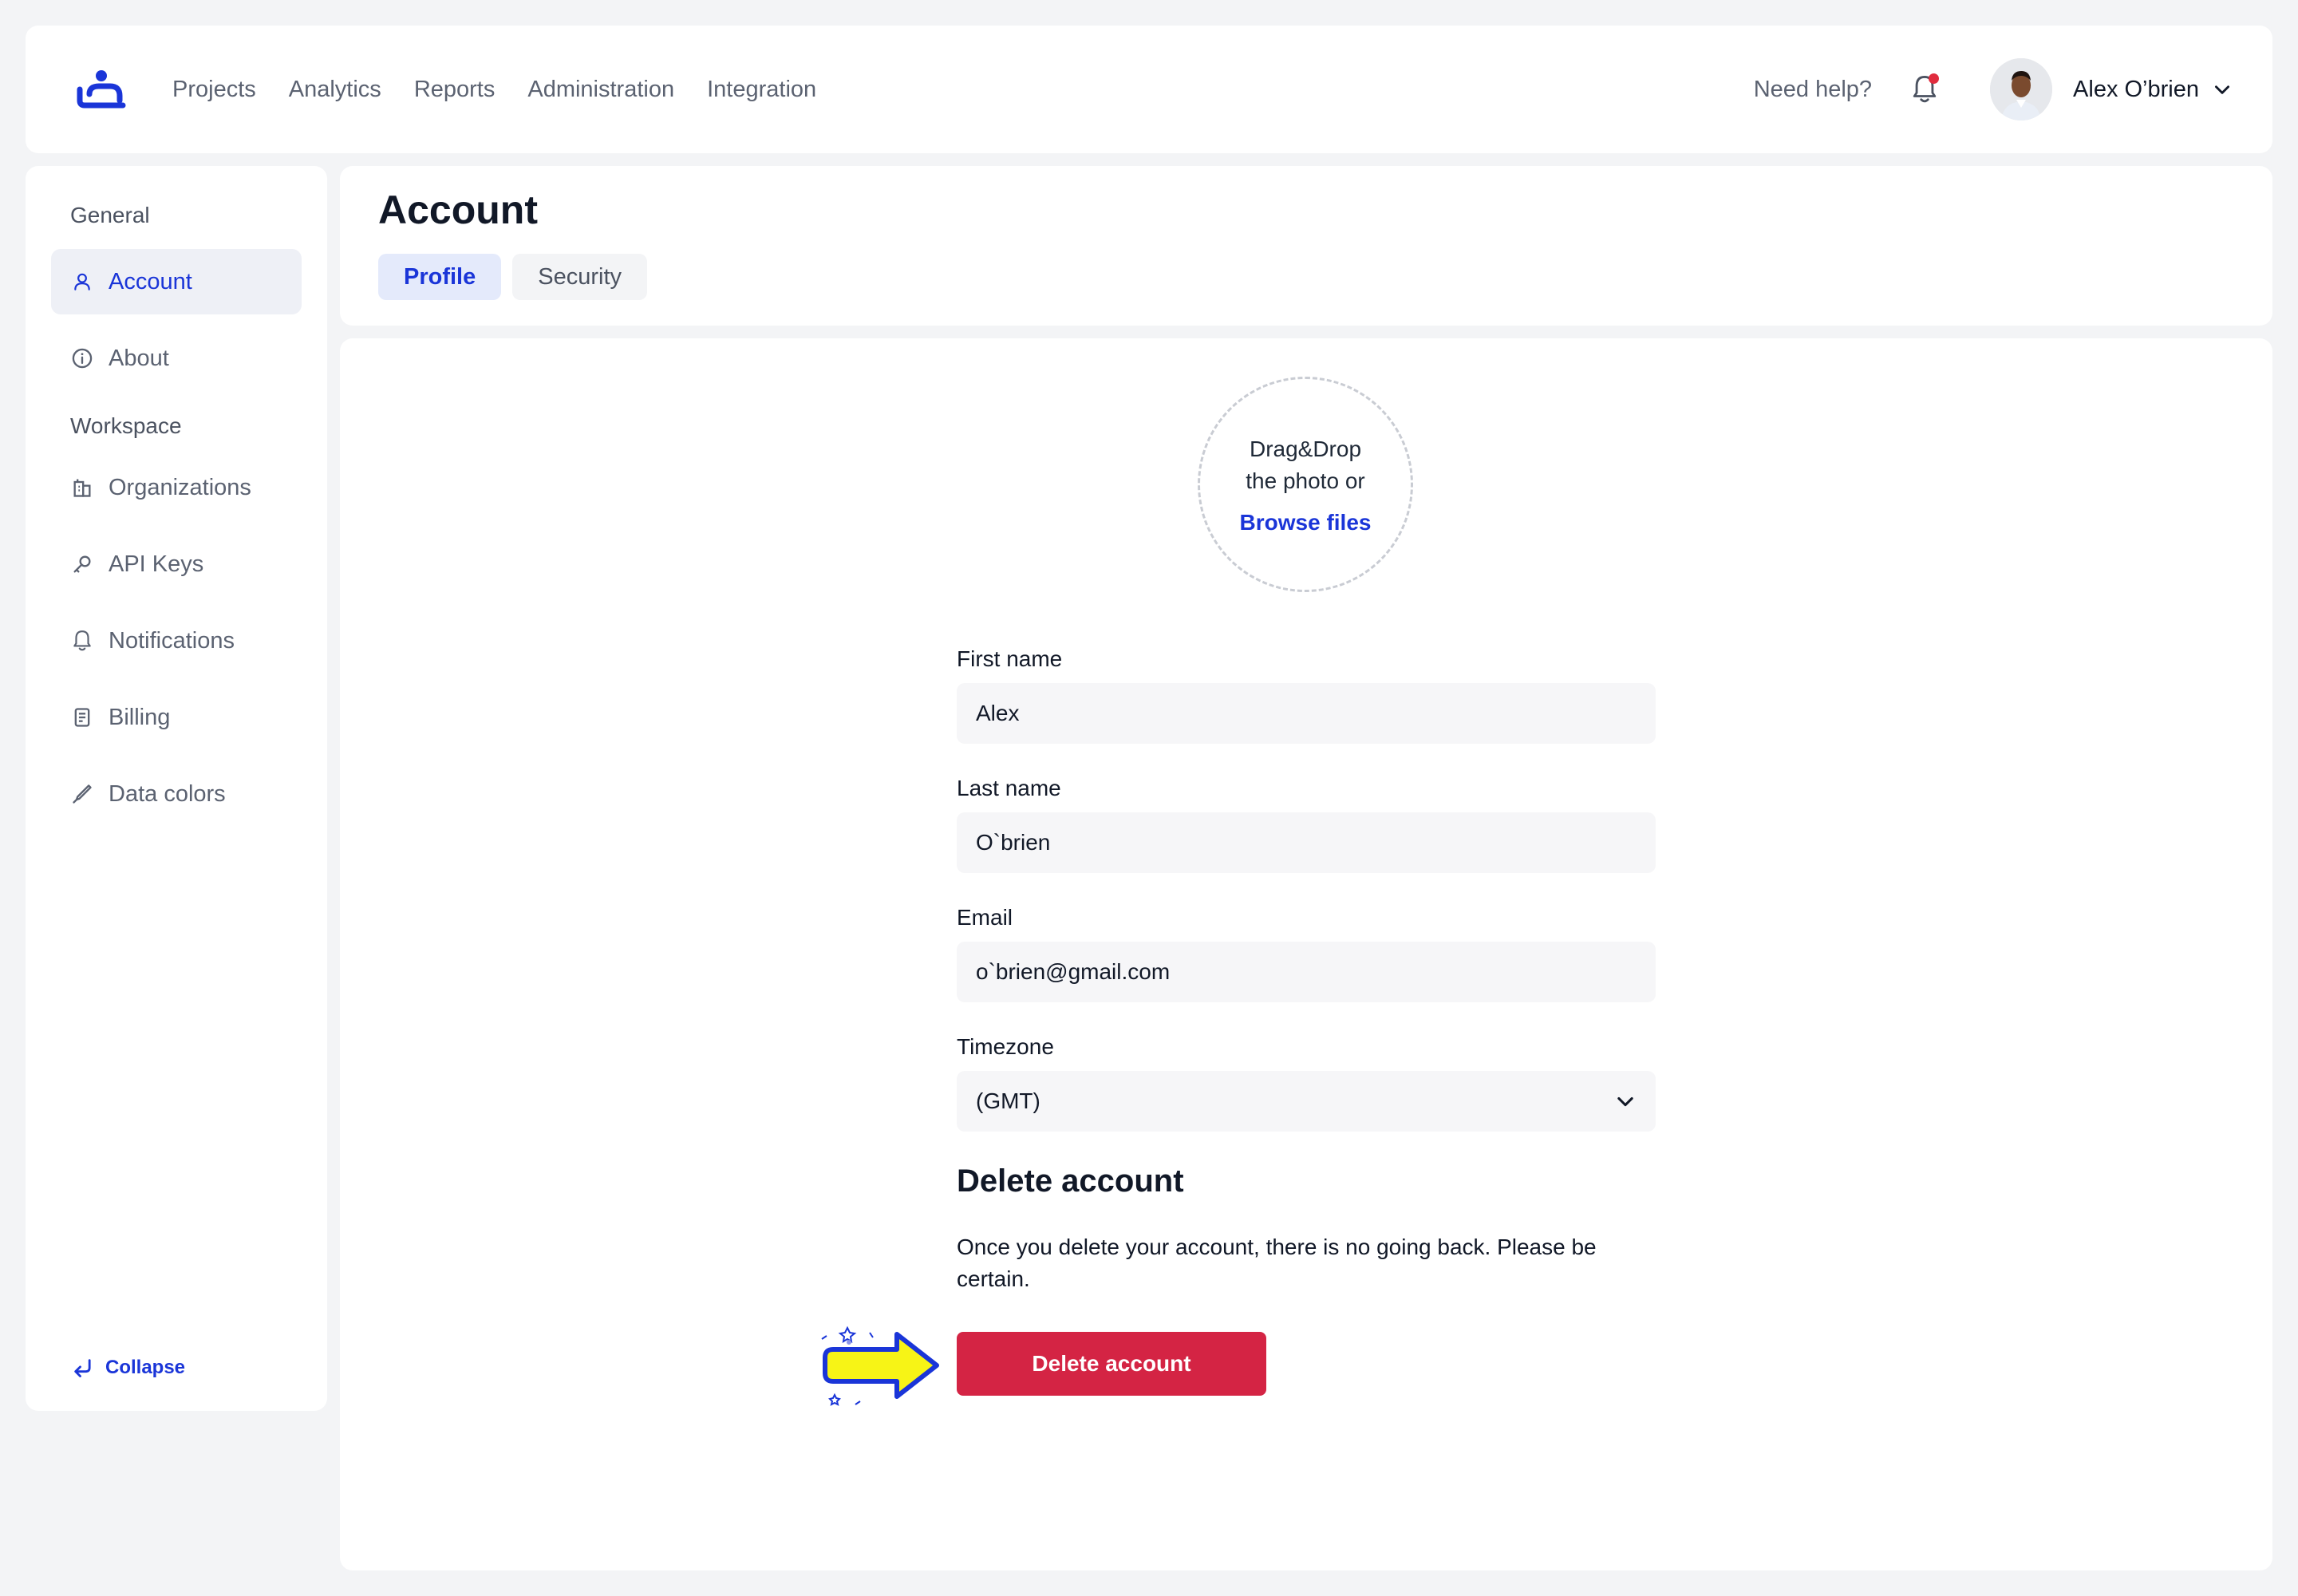 This screenshot has width=2298, height=1596. I want to click on sidebar-item-label: API Keys, so click(156, 564).